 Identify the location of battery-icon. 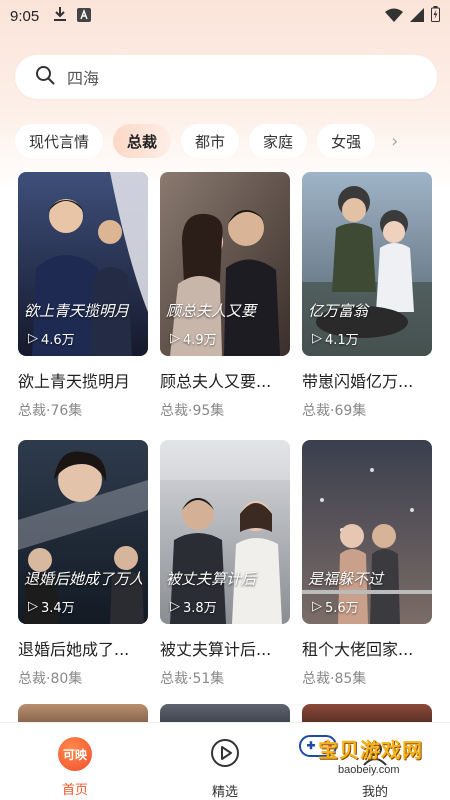
(435, 16).